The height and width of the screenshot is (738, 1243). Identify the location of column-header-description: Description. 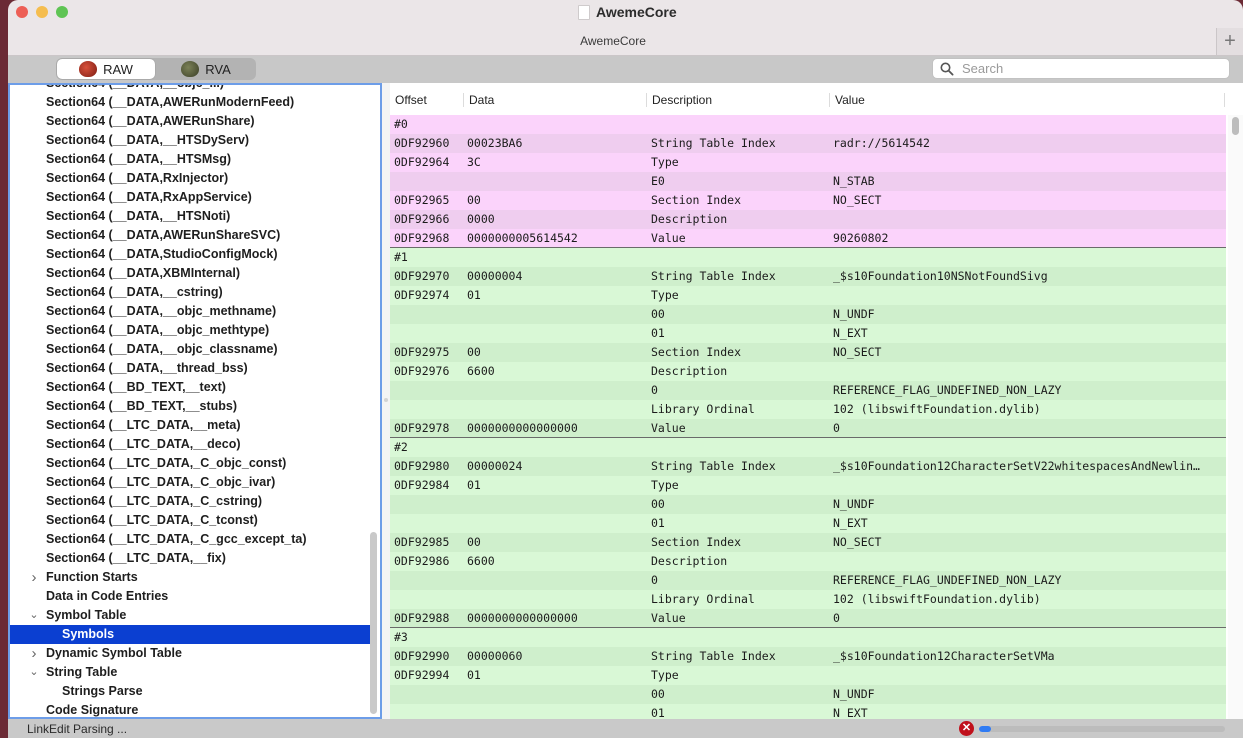
(679, 100).